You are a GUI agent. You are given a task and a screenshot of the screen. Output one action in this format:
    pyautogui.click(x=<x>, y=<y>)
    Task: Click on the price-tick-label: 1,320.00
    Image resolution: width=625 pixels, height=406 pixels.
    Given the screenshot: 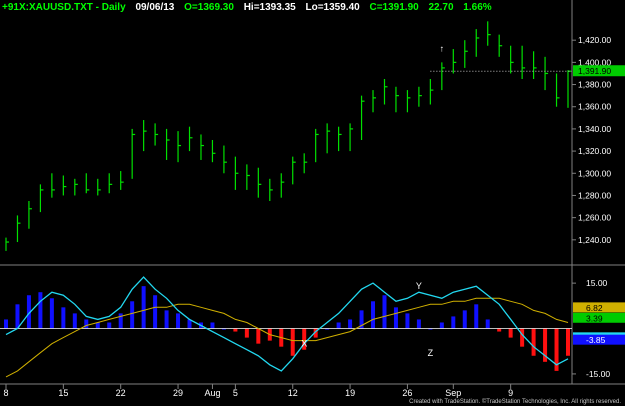 What is the action you would take?
    pyautogui.click(x=594, y=151)
    